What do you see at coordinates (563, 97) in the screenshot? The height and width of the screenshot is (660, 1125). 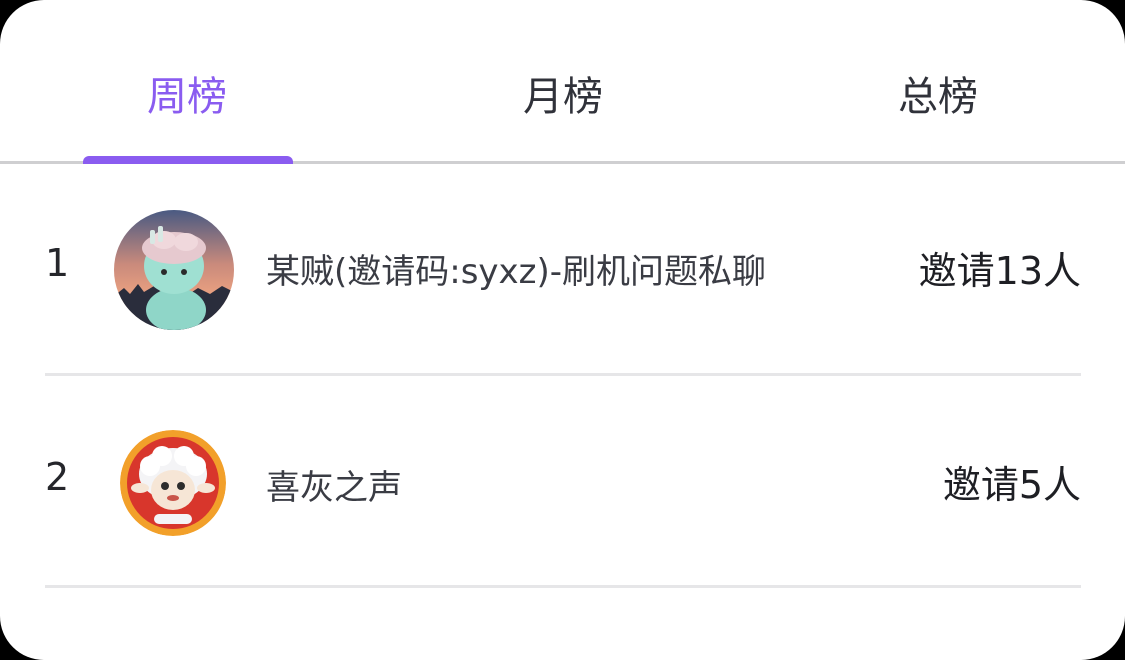 I see `tab-month: 月榜` at bounding box center [563, 97].